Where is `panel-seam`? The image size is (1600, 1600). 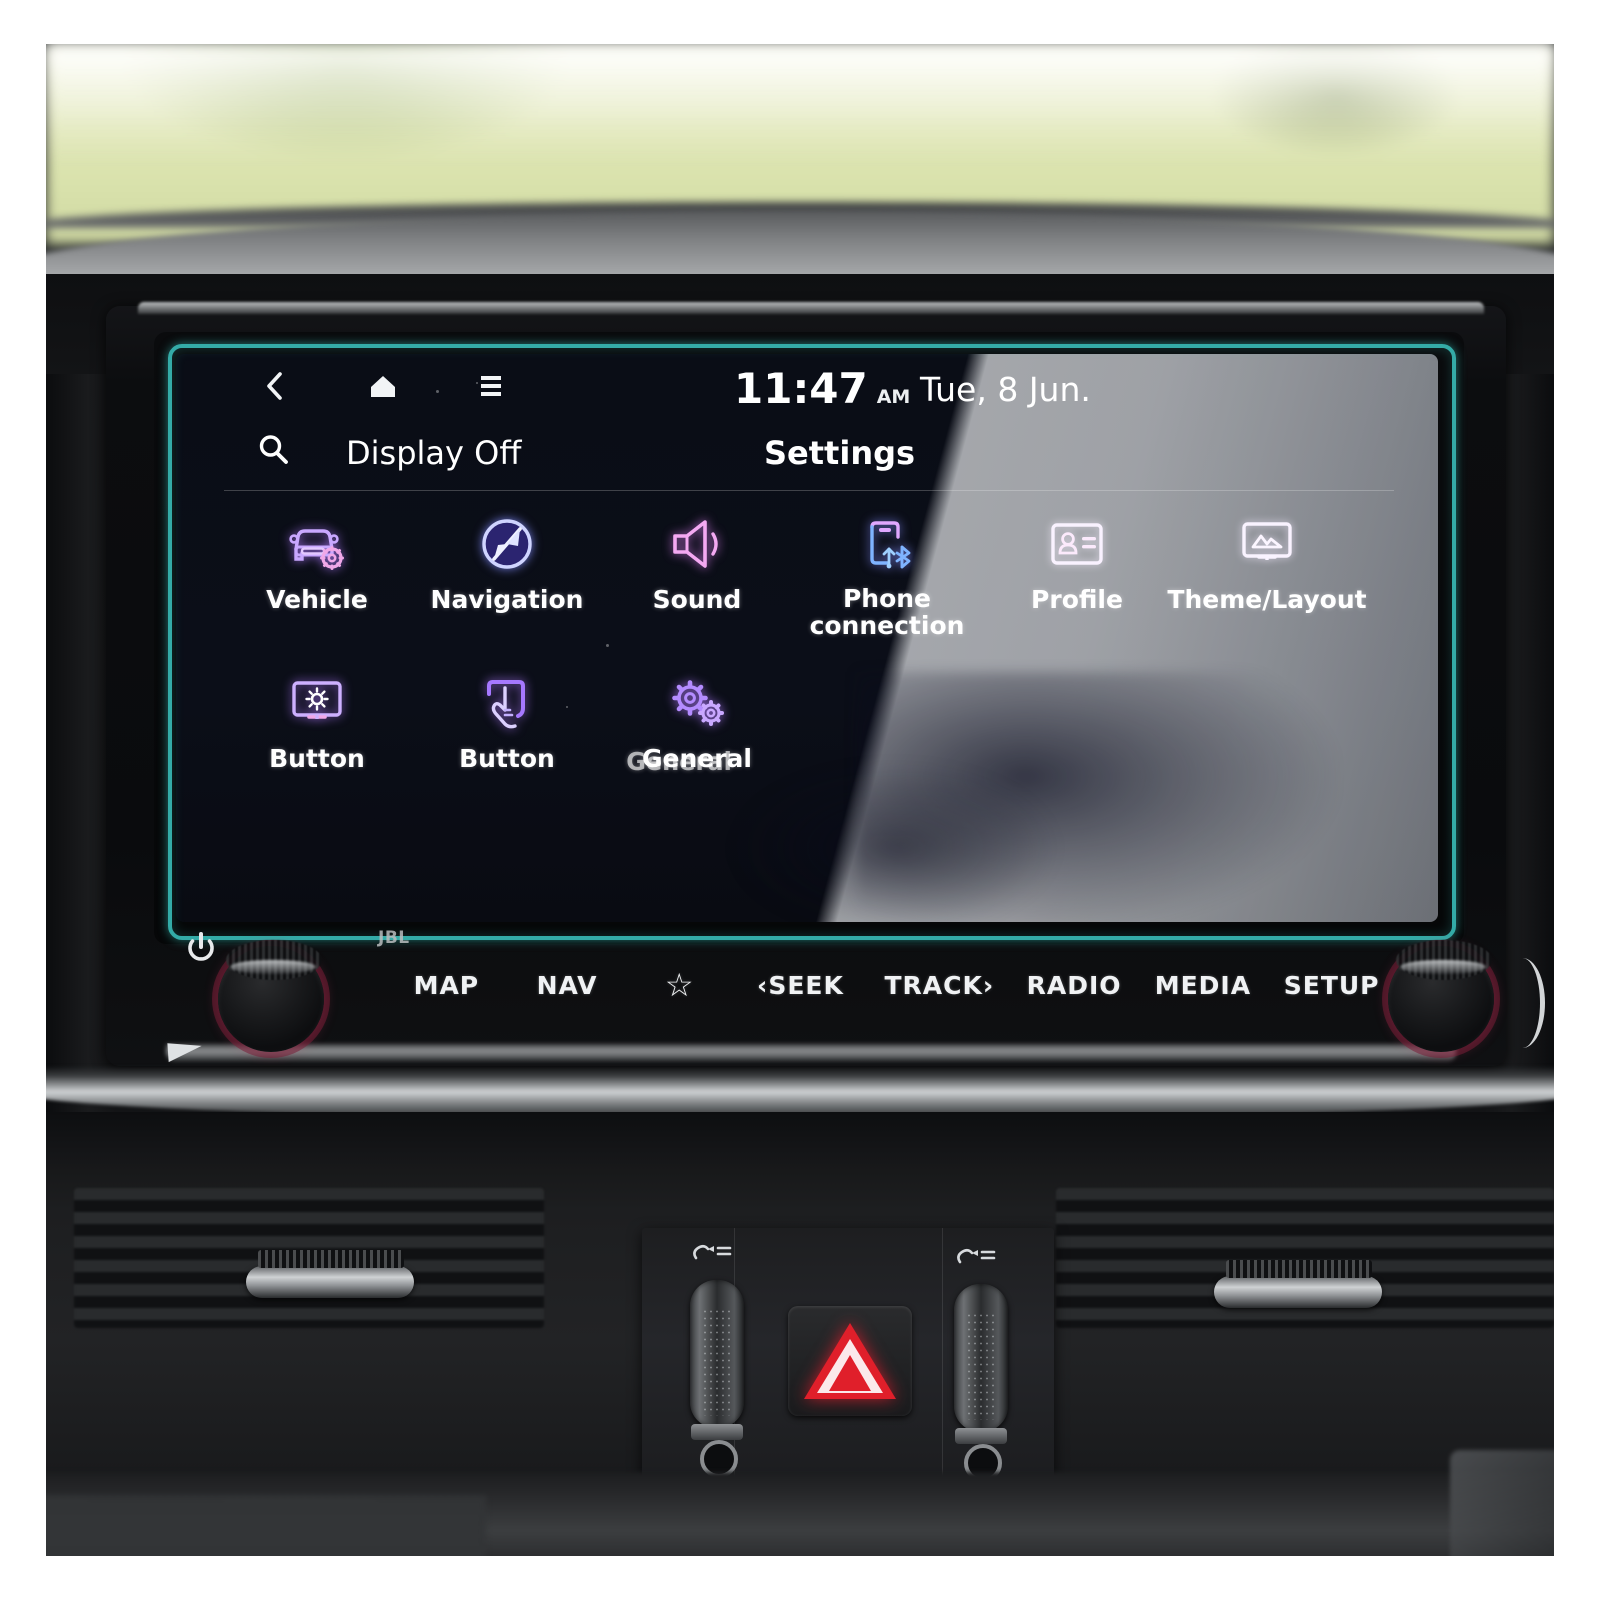 panel-seam is located at coordinates (942, 1369).